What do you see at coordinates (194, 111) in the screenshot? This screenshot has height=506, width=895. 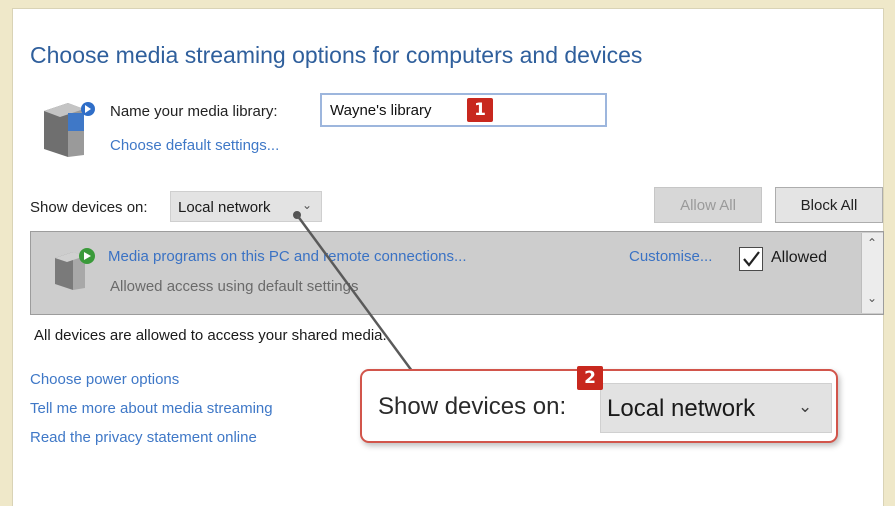 I see `library-name-label: Name your media library:` at bounding box center [194, 111].